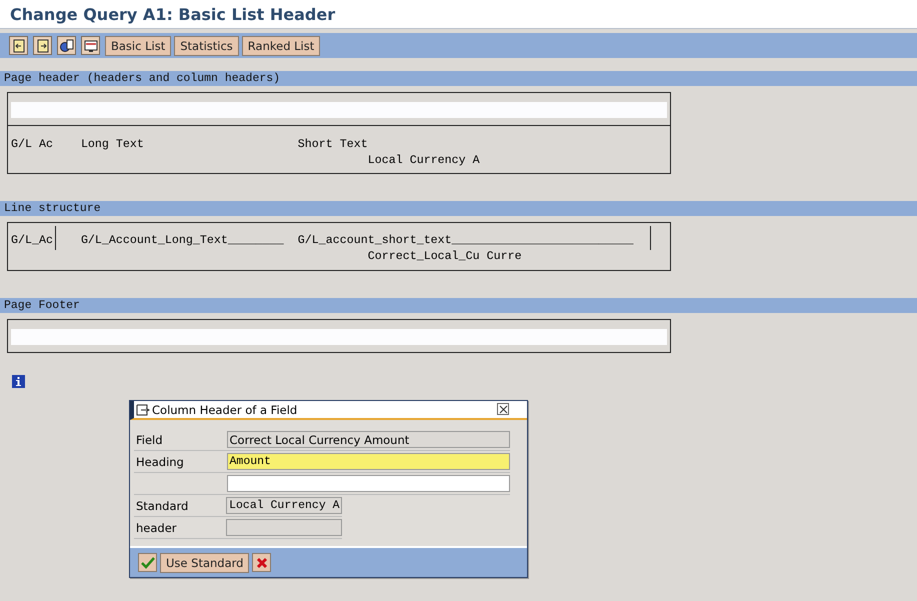  I want to click on column-header-text: Local Currency A, so click(424, 160).